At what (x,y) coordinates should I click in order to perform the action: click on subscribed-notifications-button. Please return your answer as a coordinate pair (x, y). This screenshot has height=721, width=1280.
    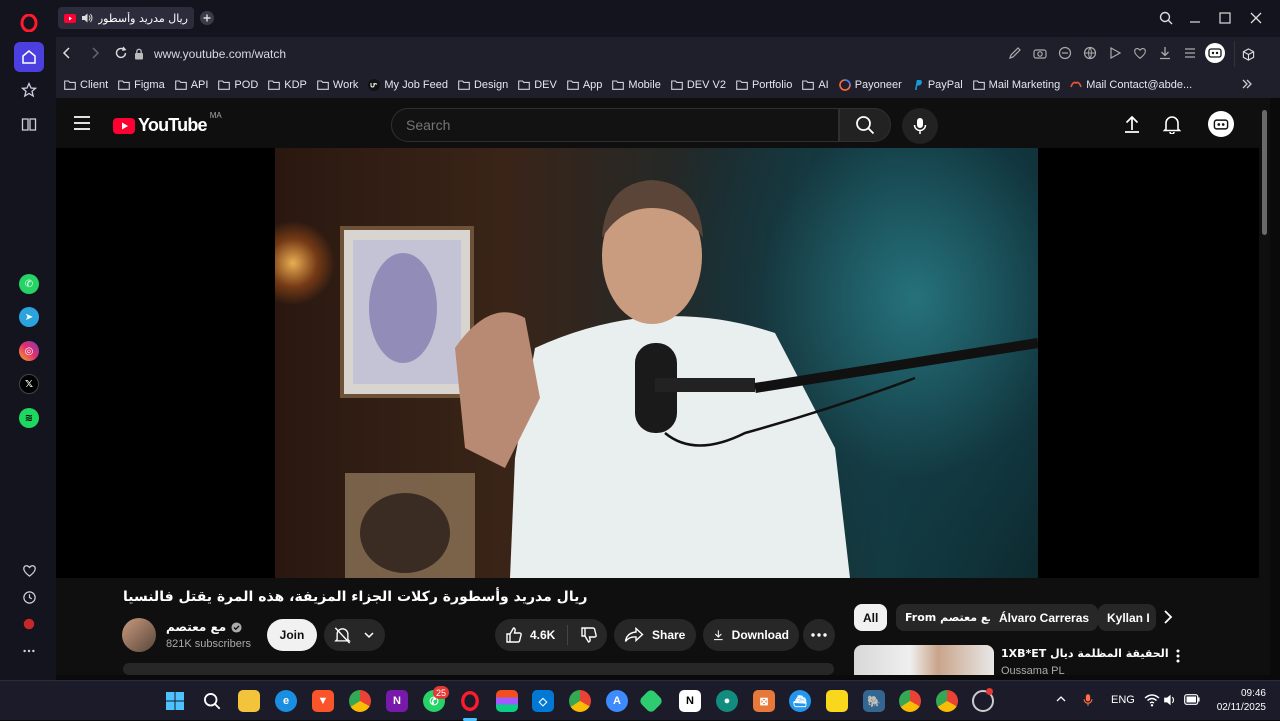
    Looking at the image, I should click on (354, 635).